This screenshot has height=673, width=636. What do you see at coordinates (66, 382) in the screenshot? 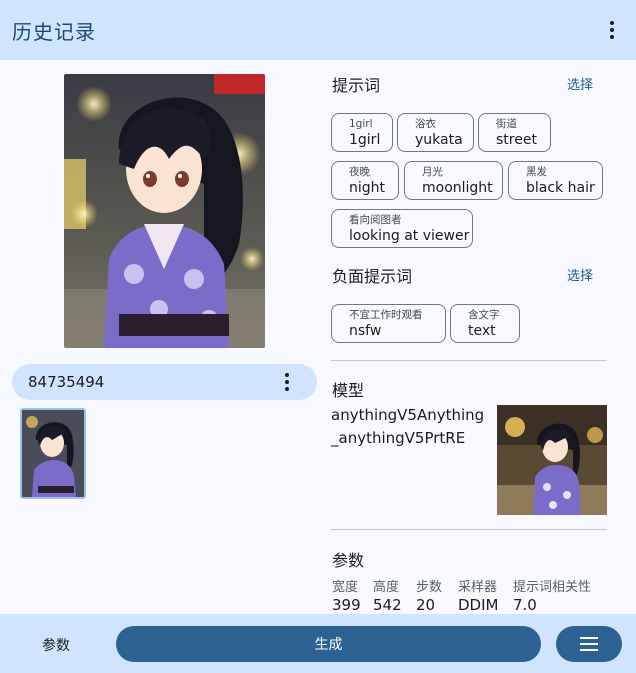
I see `seed-value: 84735494` at bounding box center [66, 382].